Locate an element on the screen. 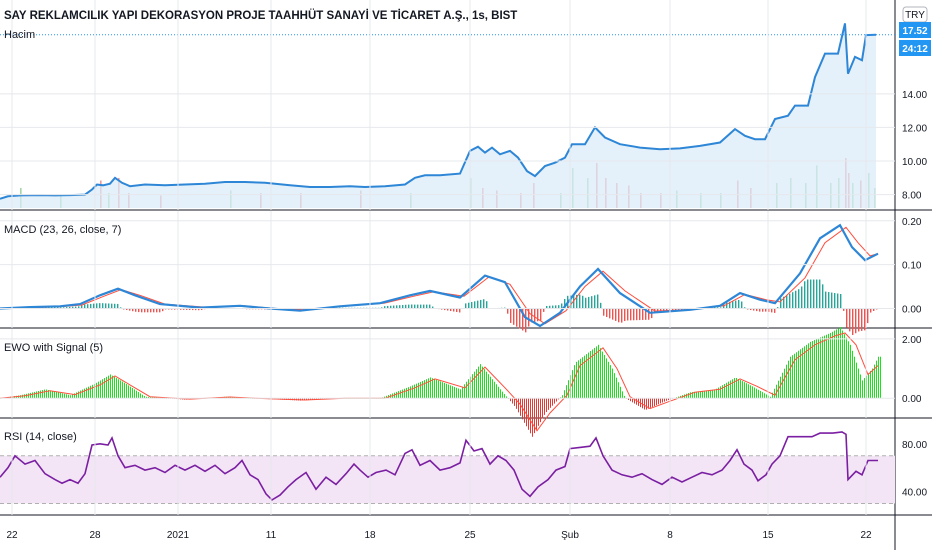 This screenshot has width=932, height=555. countdown-label: 24:12 is located at coordinates (915, 49).